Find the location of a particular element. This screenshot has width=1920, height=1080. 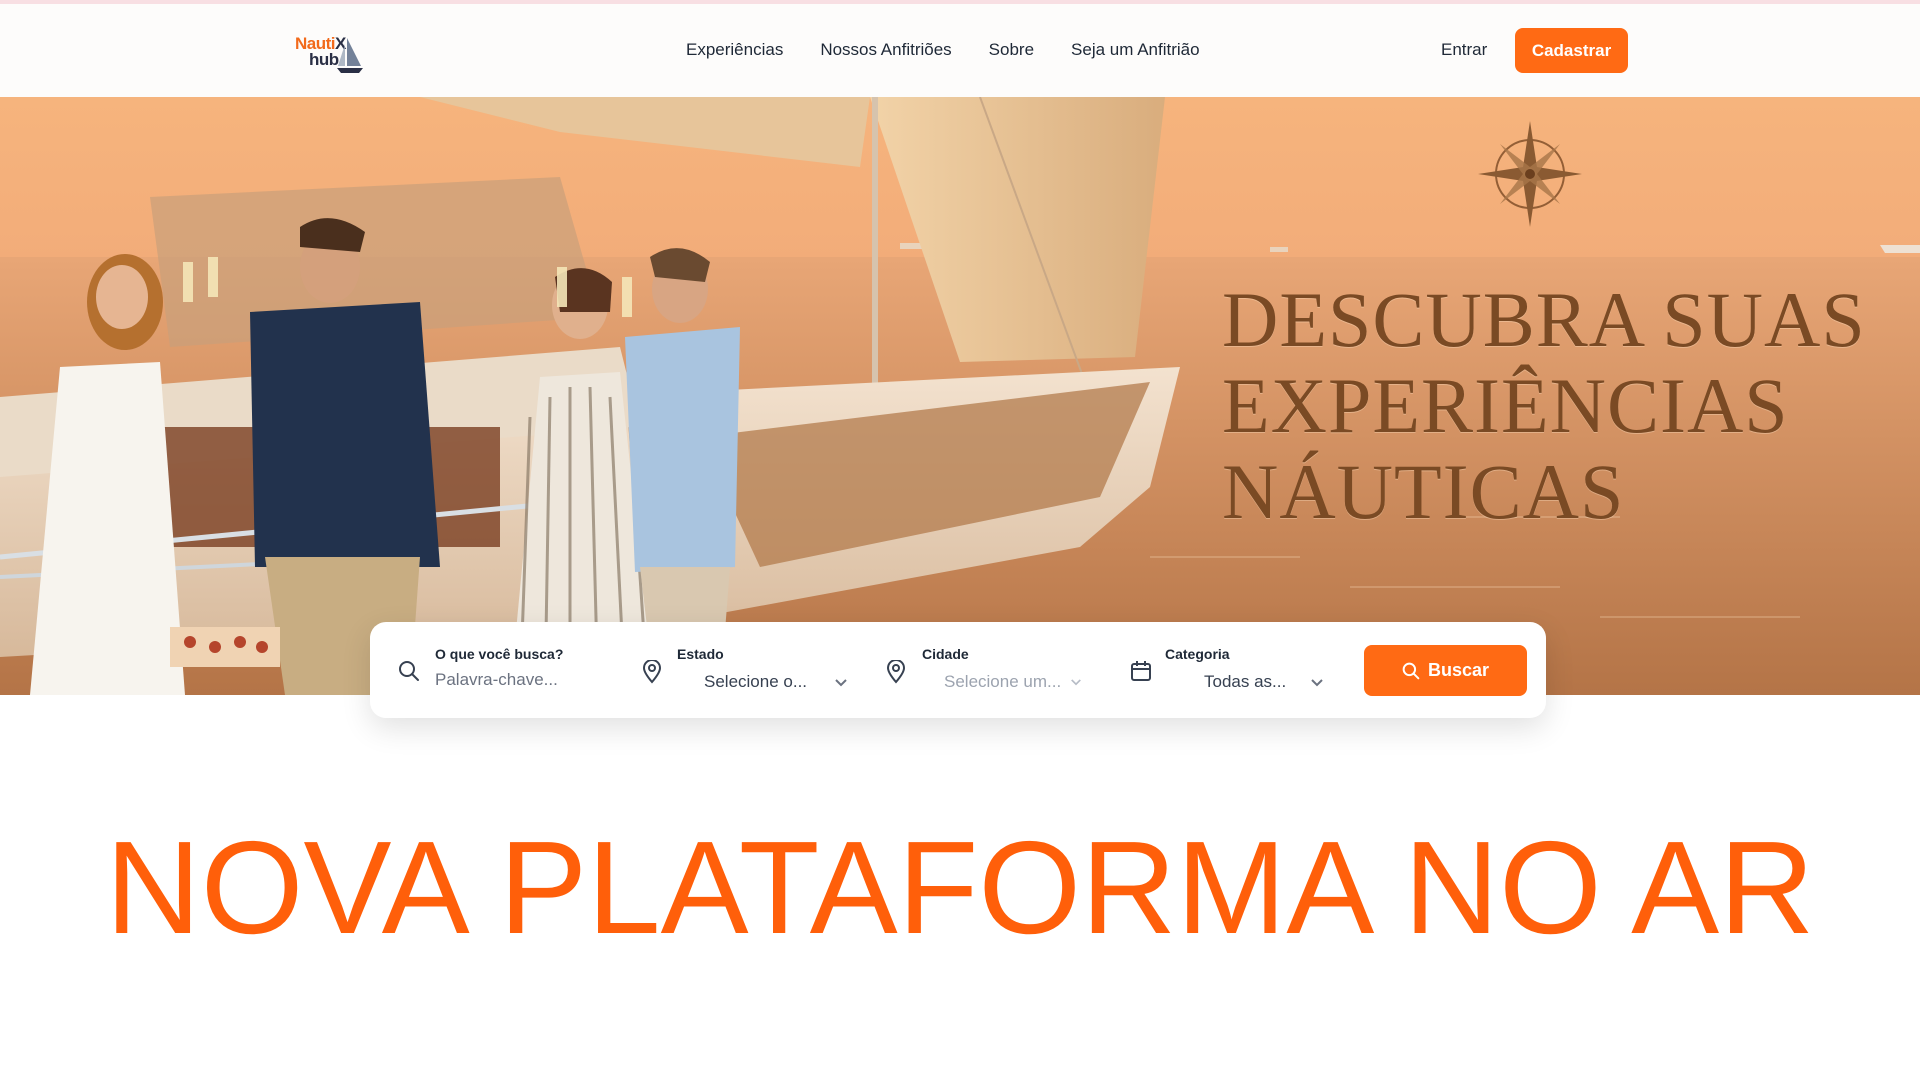

calendar-icon is located at coordinates (1141, 671).